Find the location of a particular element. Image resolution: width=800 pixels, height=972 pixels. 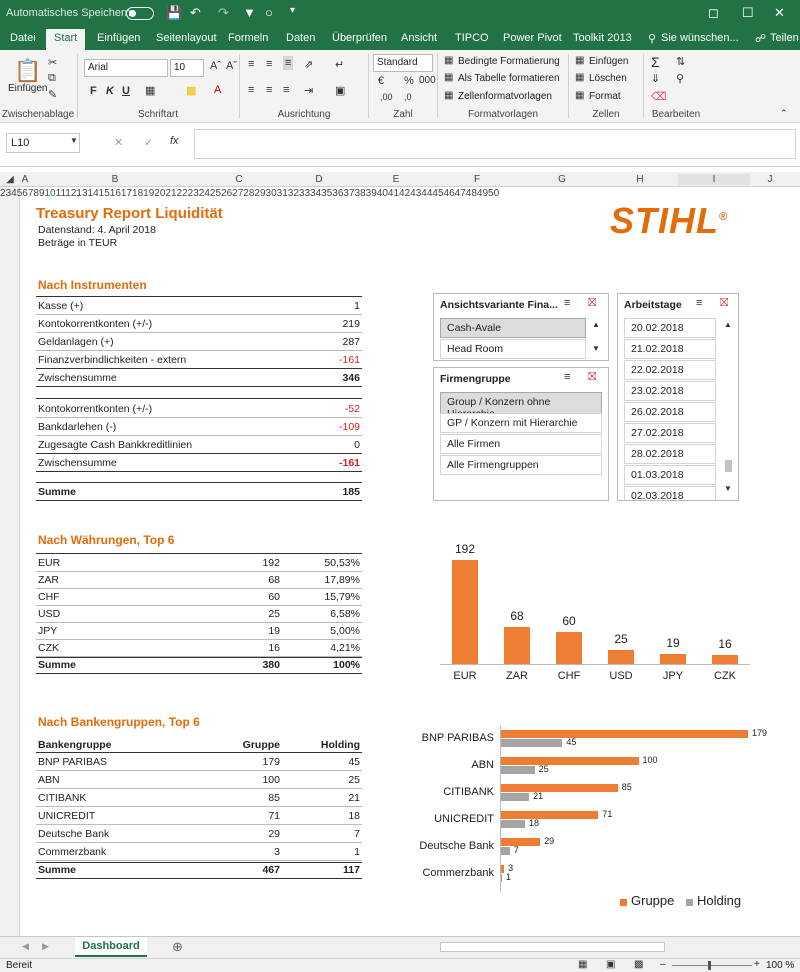

slicer-item: GP / Konzern mit Hierarchie is located at coordinates (521, 423).